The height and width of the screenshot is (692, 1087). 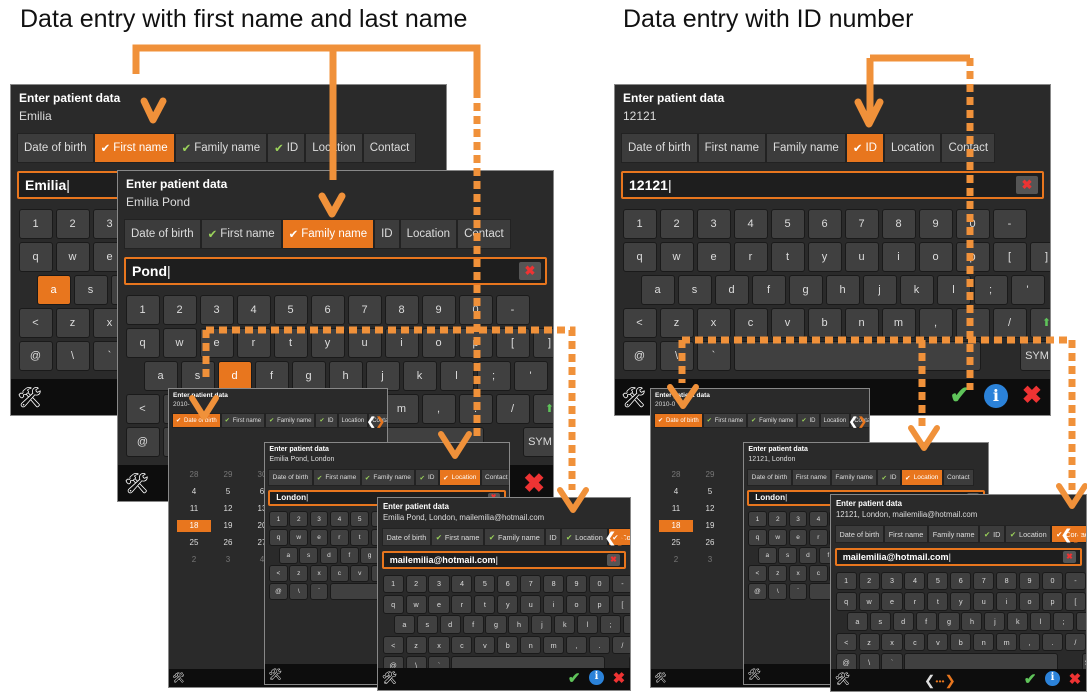 What do you see at coordinates (475, 408) in the screenshot?
I see `key-9: .` at bounding box center [475, 408].